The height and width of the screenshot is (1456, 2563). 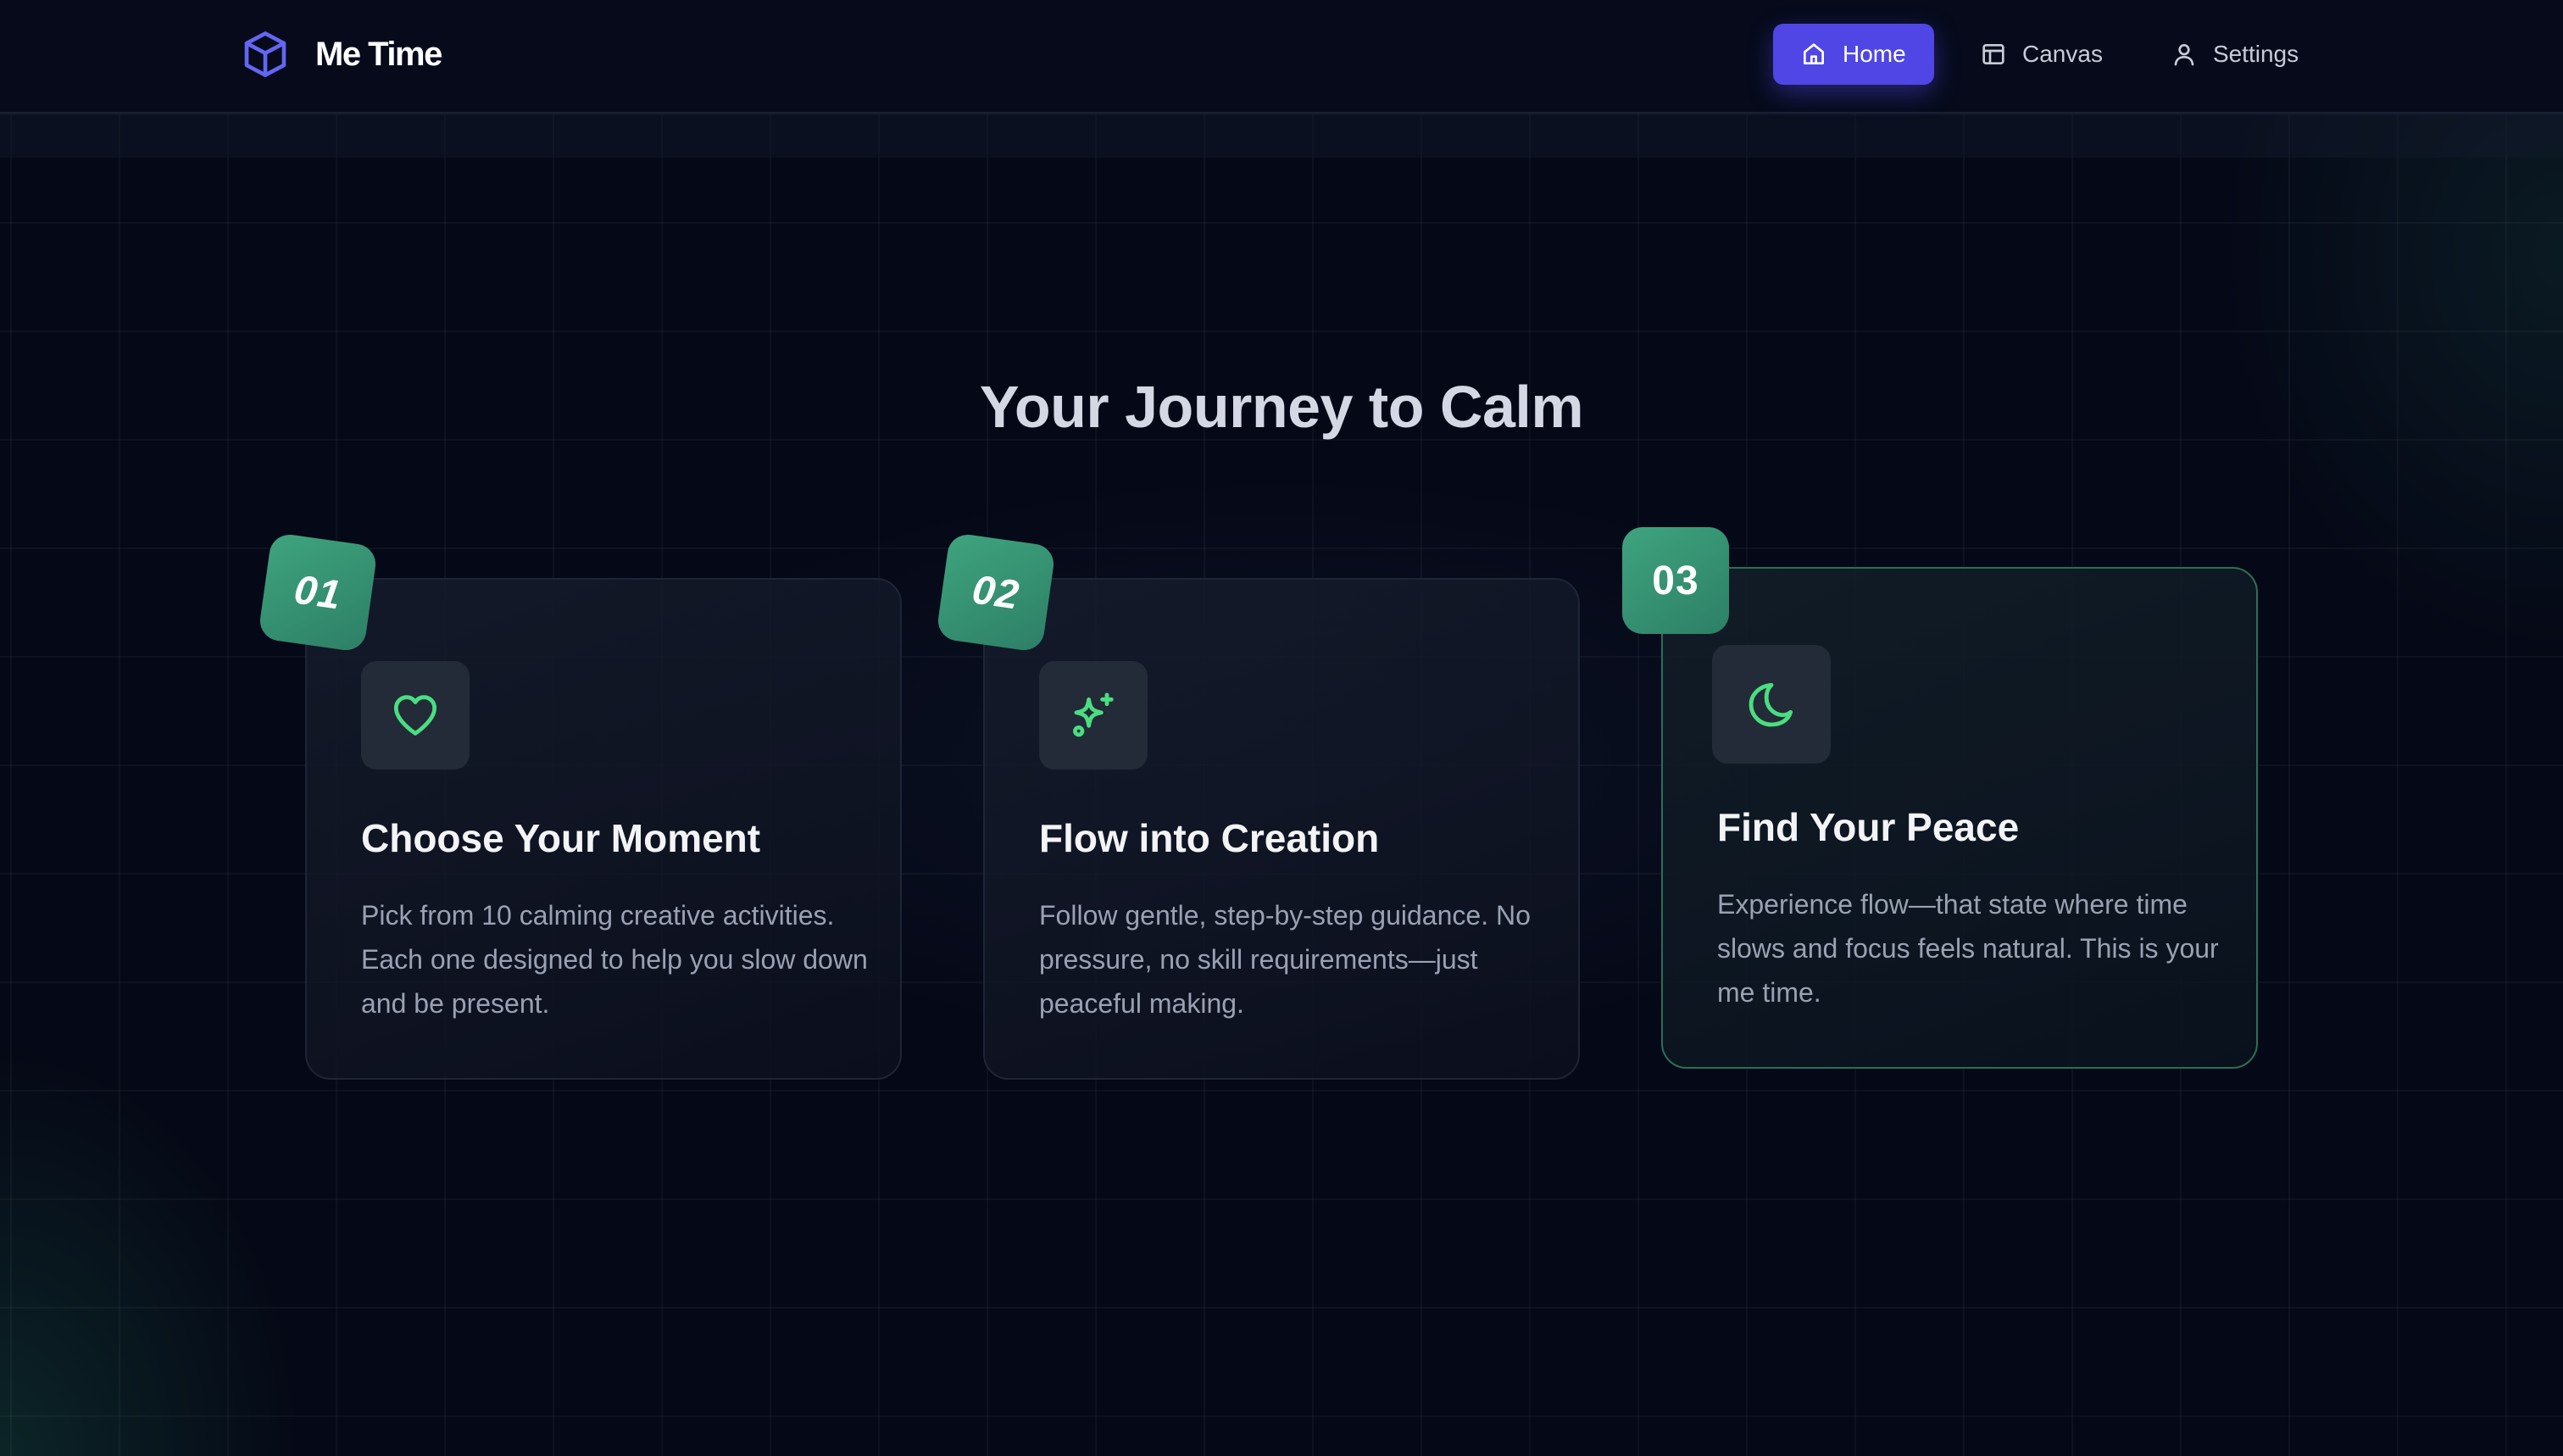 I want to click on main-nav: Home Canvas Settings, so click(x=2049, y=54).